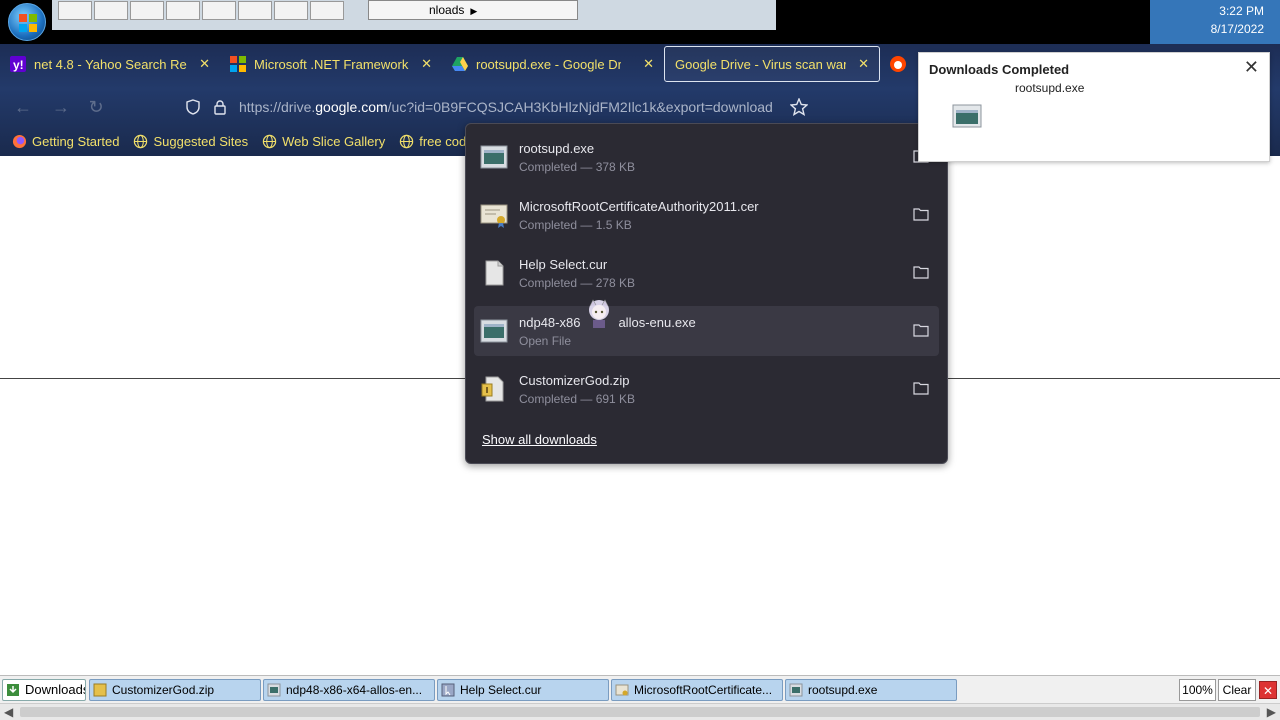 Image resolution: width=1280 pixels, height=720 pixels. What do you see at coordinates (323, 141) in the screenshot?
I see `bookmark-web-slice-gallery: Web Slice Gallery` at bounding box center [323, 141].